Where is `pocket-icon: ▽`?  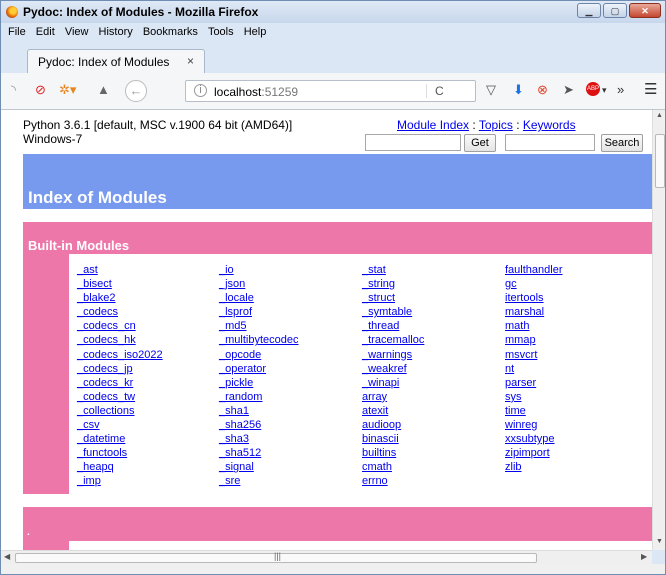 pocket-icon: ▽ is located at coordinates (491, 90).